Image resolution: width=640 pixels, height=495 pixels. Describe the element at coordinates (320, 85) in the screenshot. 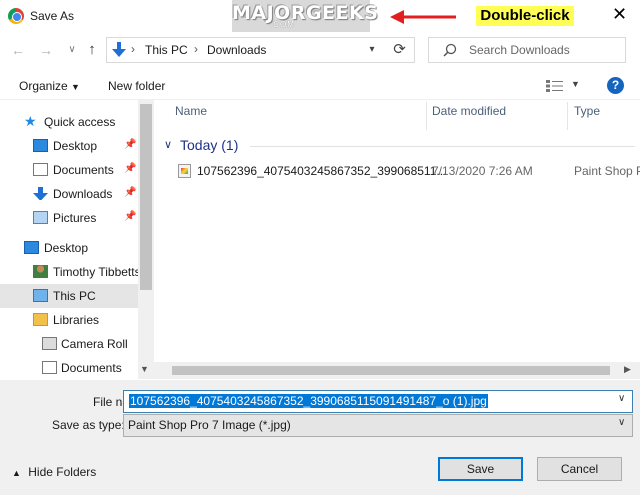

I see `command-bar: Organize ▼ New folder ▼ ?` at that location.